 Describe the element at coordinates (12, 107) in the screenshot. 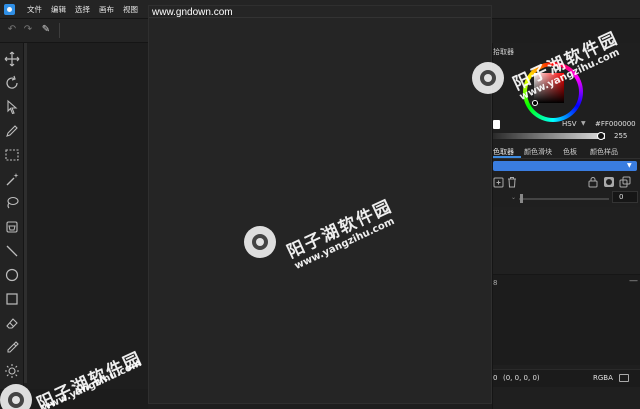

I see `pointer-tool-icon` at that location.